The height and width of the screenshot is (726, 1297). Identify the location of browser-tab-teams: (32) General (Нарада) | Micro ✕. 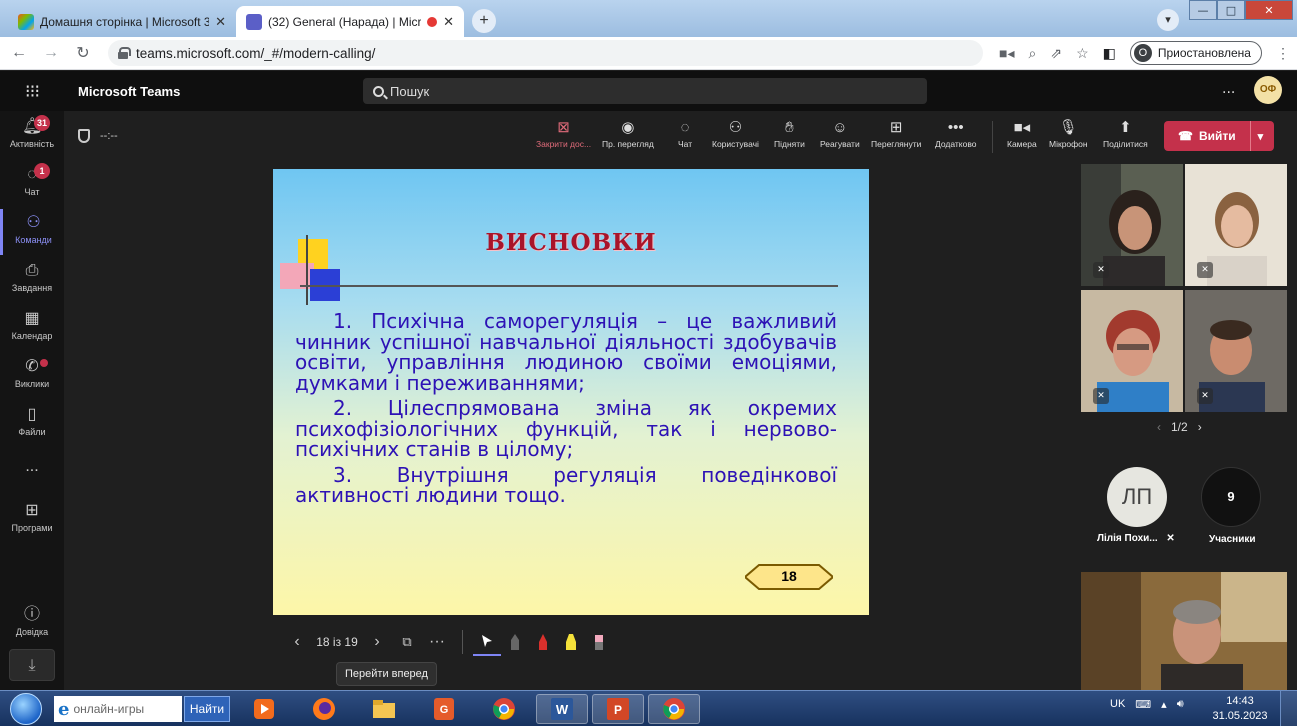
(350, 21).